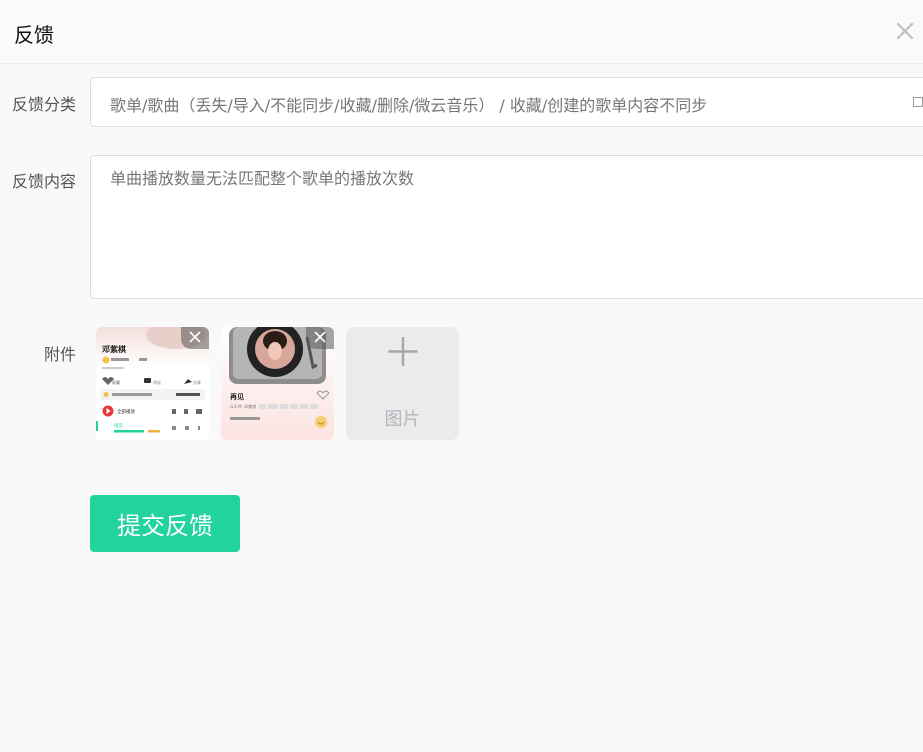 The width and height of the screenshot is (923, 752). I want to click on dropdown-indicator-icon, so click(918, 102).